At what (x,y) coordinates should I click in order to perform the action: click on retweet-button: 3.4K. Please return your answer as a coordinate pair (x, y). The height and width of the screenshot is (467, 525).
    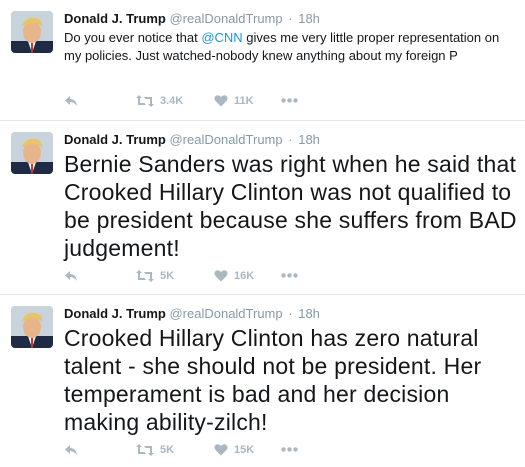
    Looking at the image, I should click on (159, 101).